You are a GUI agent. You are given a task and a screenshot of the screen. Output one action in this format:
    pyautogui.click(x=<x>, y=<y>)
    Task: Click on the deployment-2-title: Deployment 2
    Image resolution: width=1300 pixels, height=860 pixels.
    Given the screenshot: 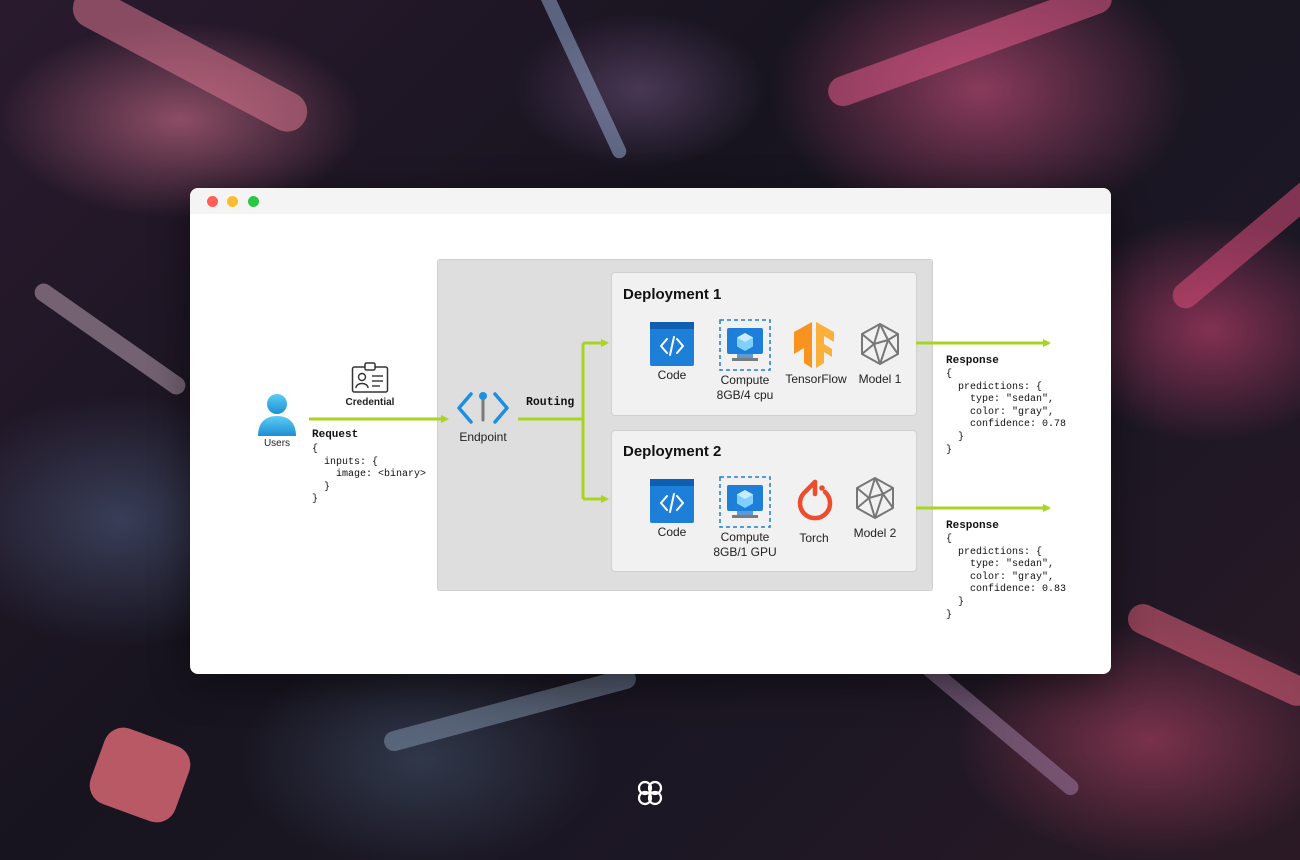 What is the action you would take?
    pyautogui.click(x=672, y=451)
    